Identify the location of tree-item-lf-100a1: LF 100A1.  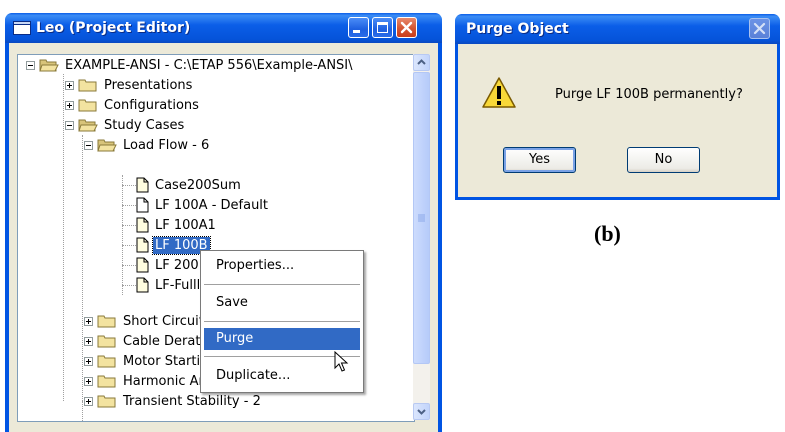
(177, 225).